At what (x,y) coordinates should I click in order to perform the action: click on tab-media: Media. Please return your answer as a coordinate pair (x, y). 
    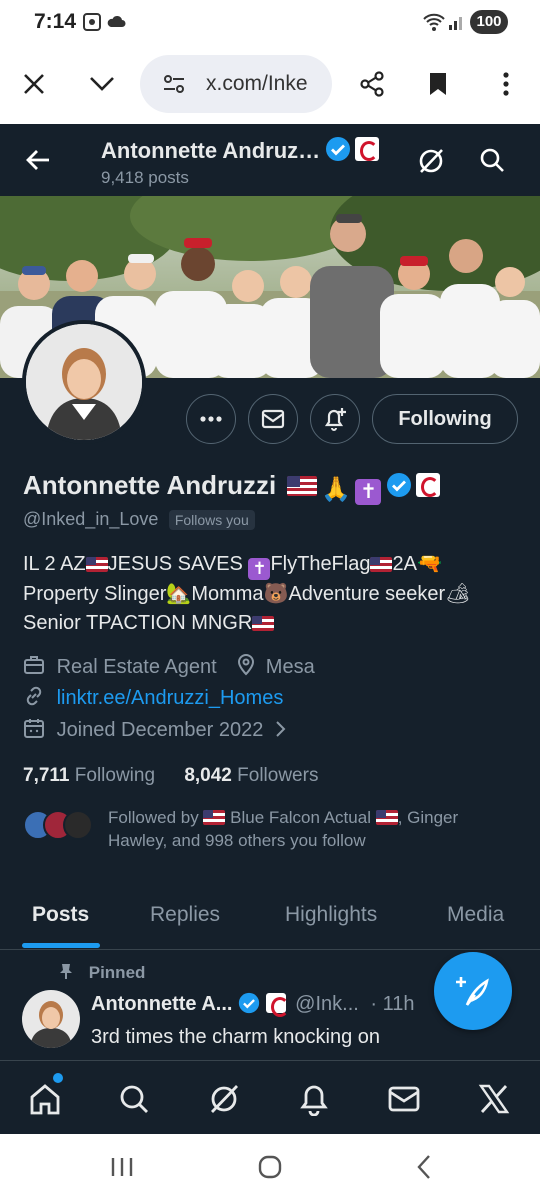
    Looking at the image, I should click on (475, 915).